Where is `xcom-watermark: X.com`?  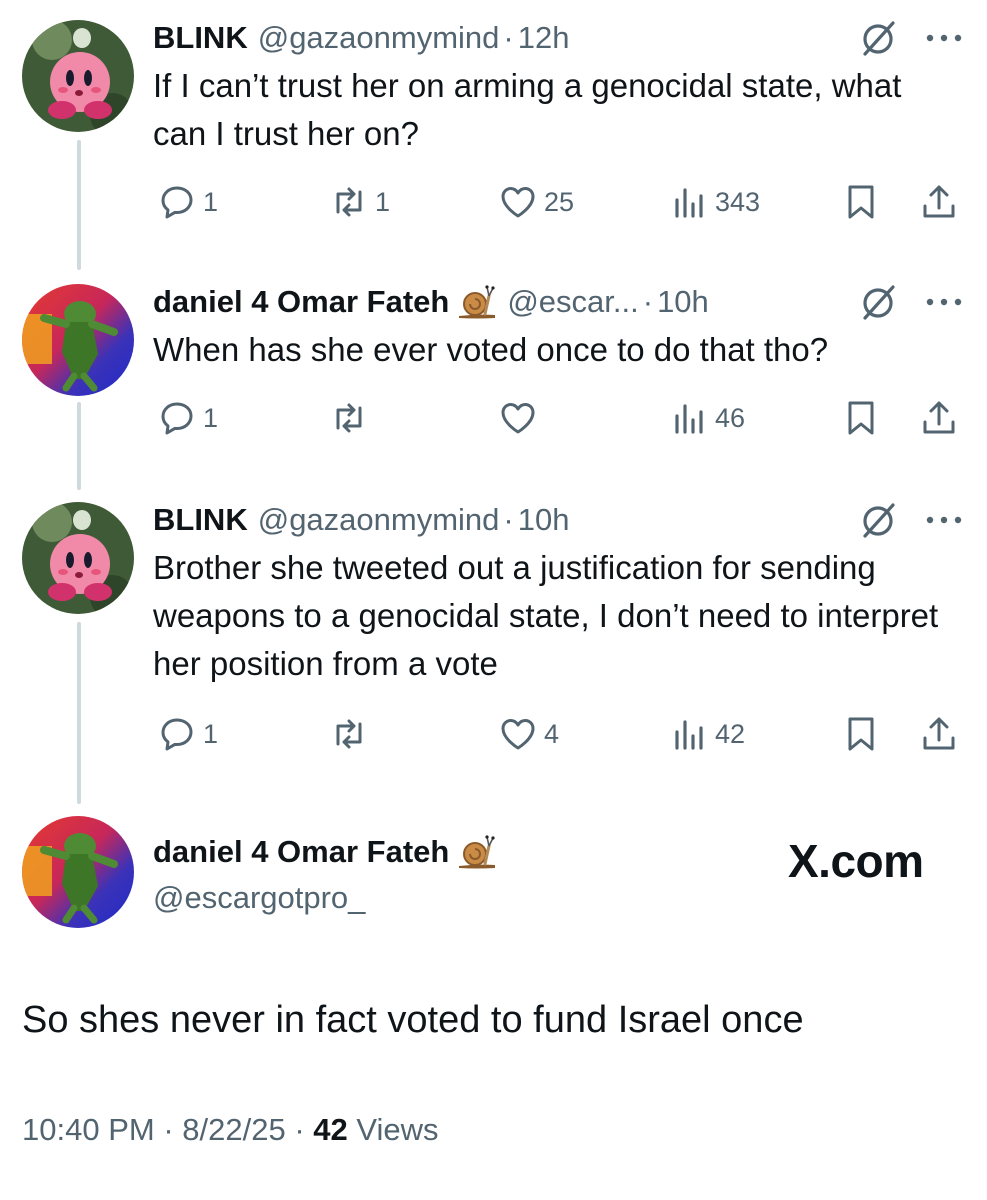
xcom-watermark: X.com is located at coordinates (856, 861).